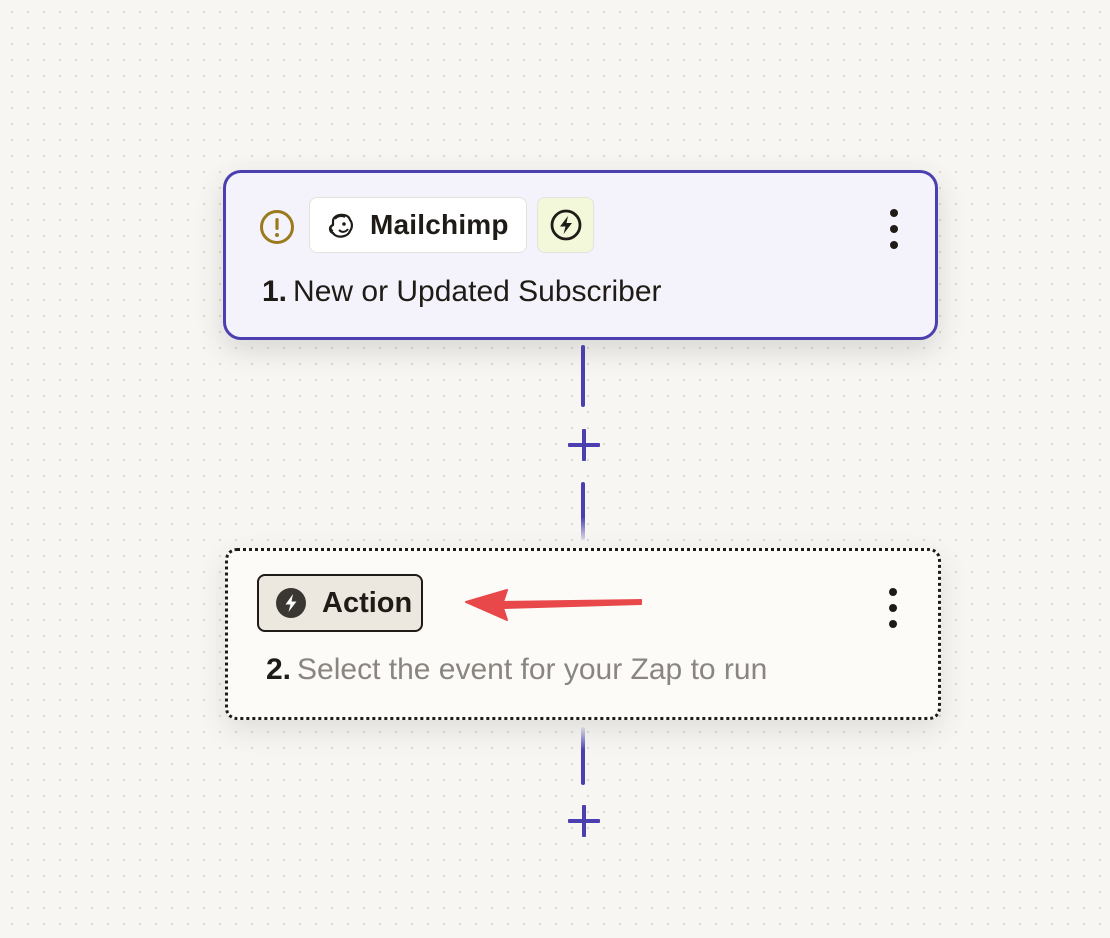  I want to click on action-chip-label: Action, so click(367, 602).